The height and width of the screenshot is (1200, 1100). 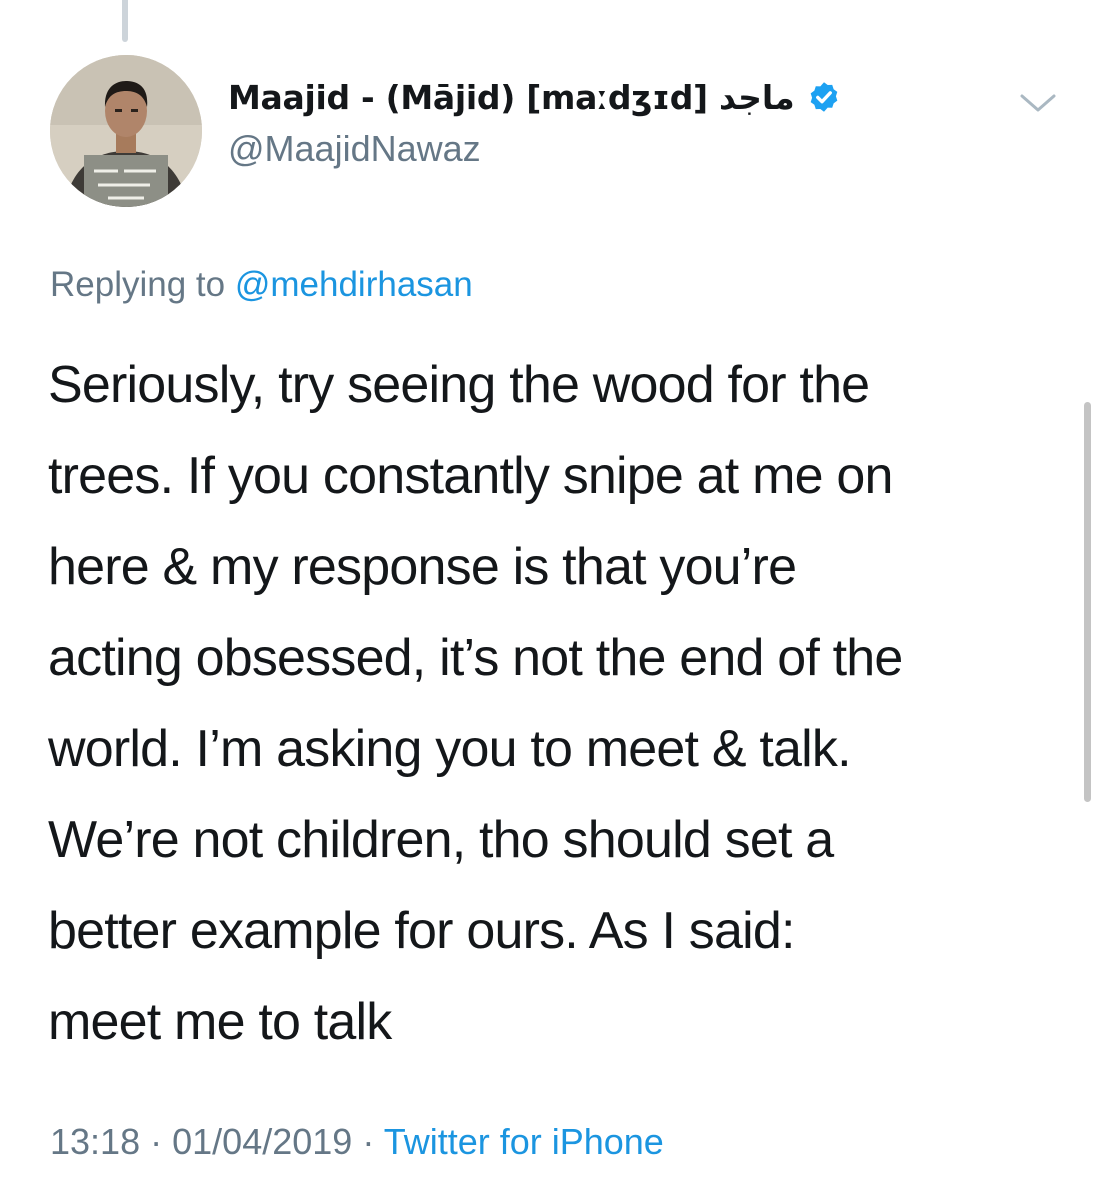 I want to click on display-name: Maajid - (Mājid) [maːdʒɪd] ماجد, so click(x=511, y=97).